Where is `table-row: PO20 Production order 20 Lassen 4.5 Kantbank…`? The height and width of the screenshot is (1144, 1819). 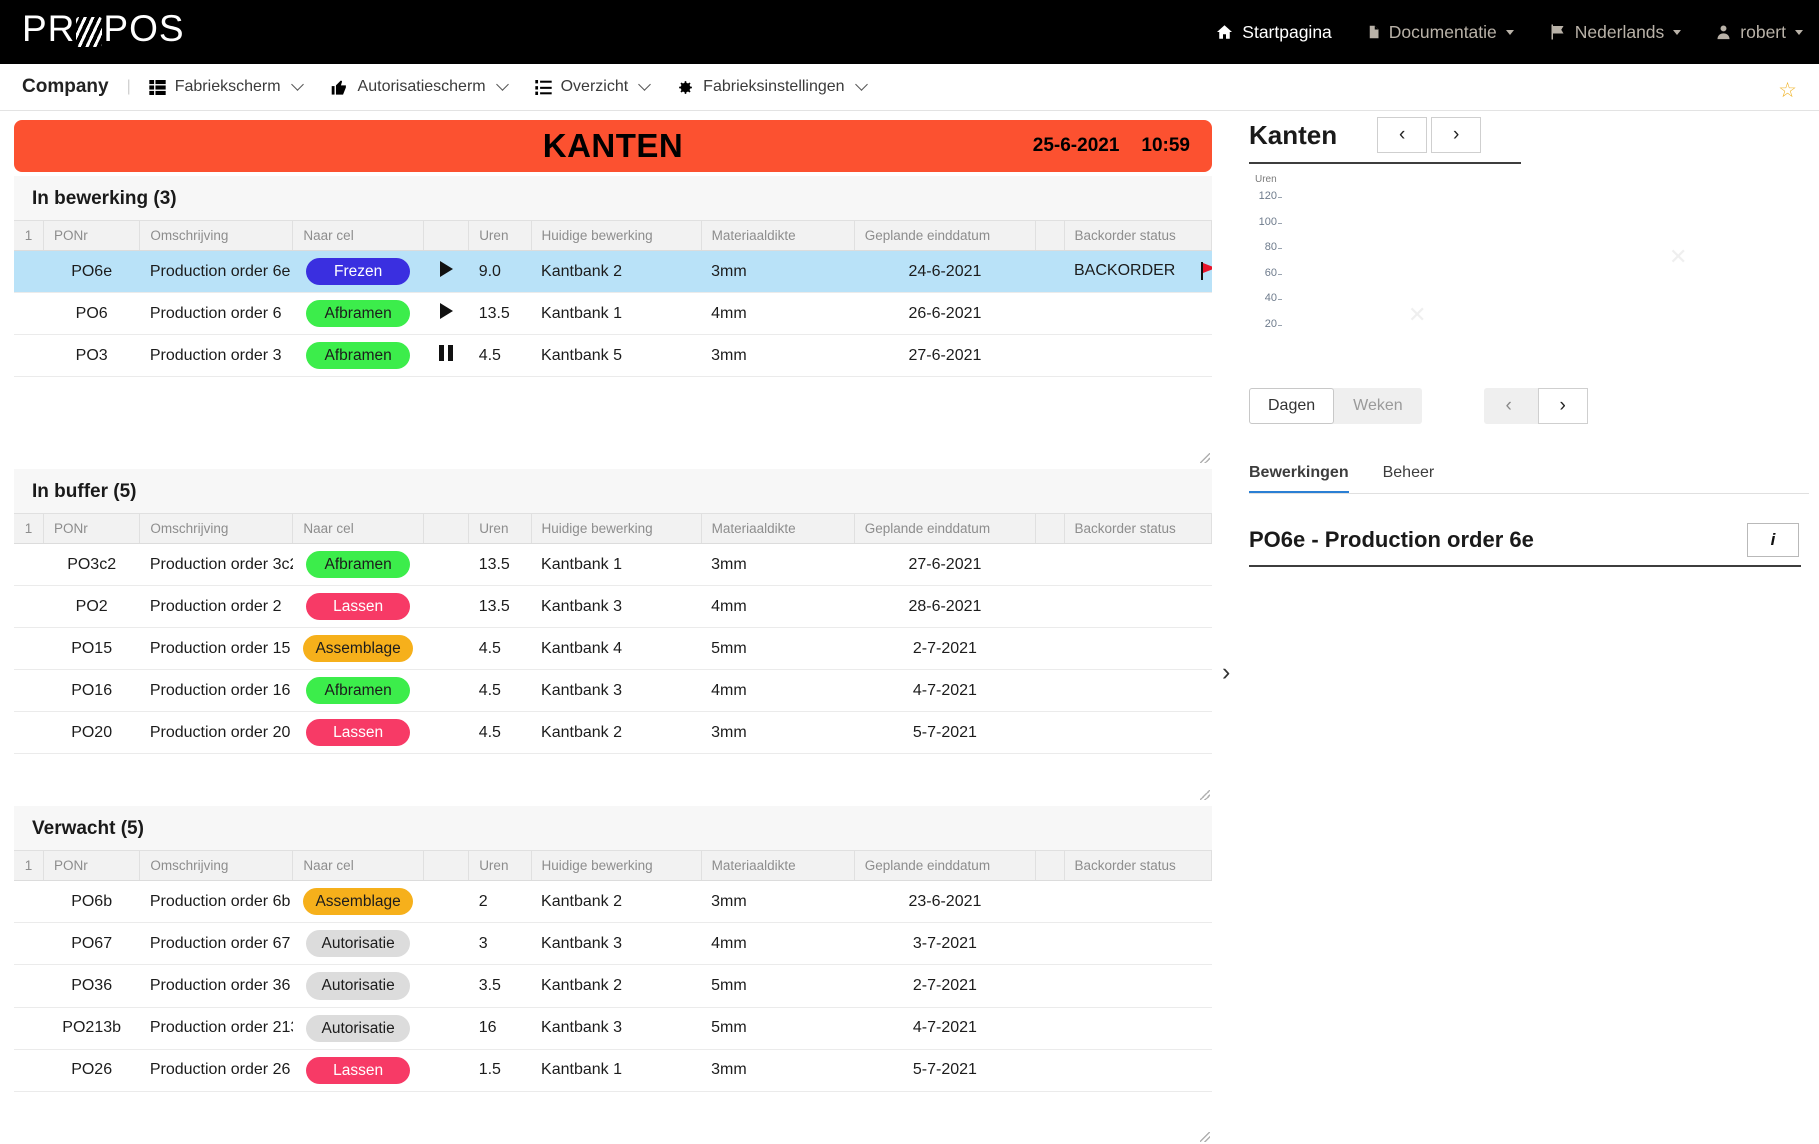
table-row: PO20 Production order 20 Lassen 4.5 Kantbank… is located at coordinates (613, 733).